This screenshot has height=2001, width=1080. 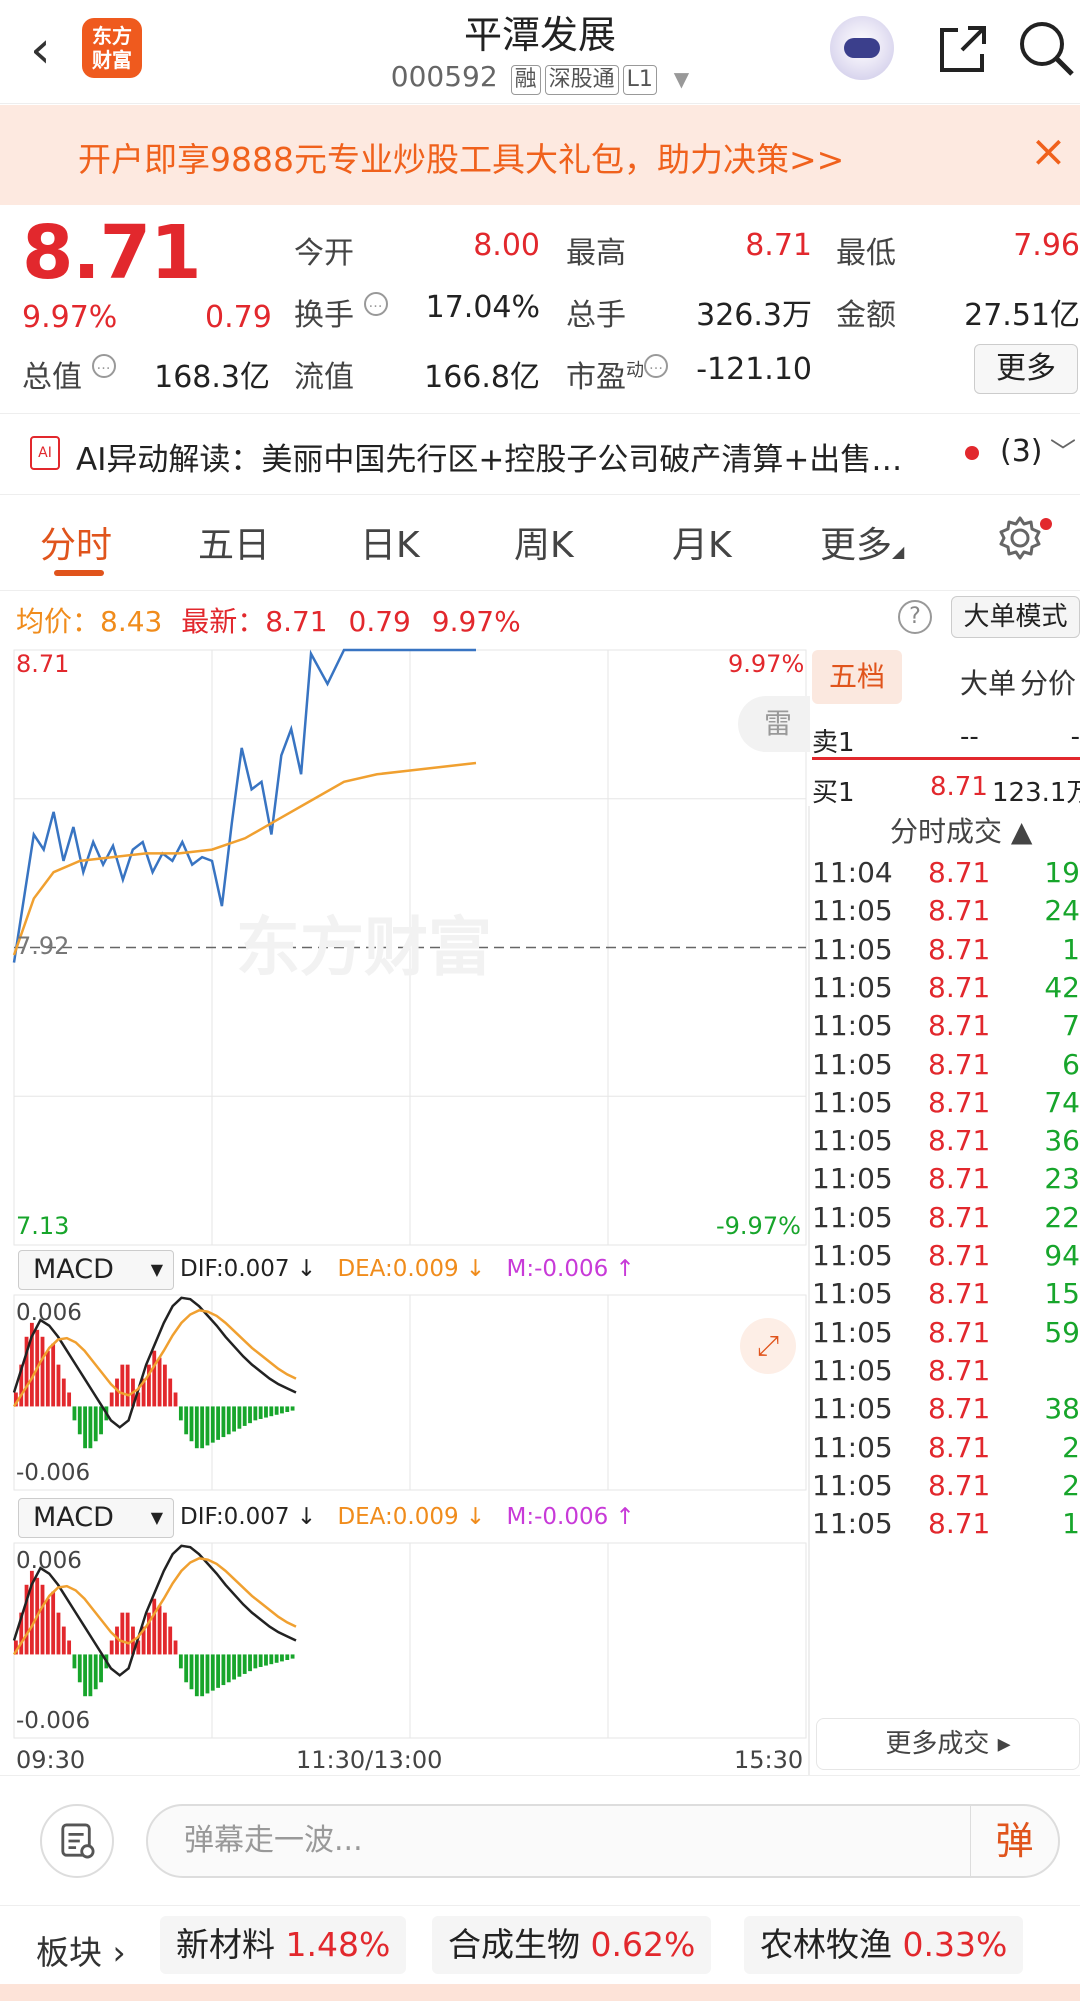 What do you see at coordinates (1048, 152) in the screenshot?
I see `close-icon: ×` at bounding box center [1048, 152].